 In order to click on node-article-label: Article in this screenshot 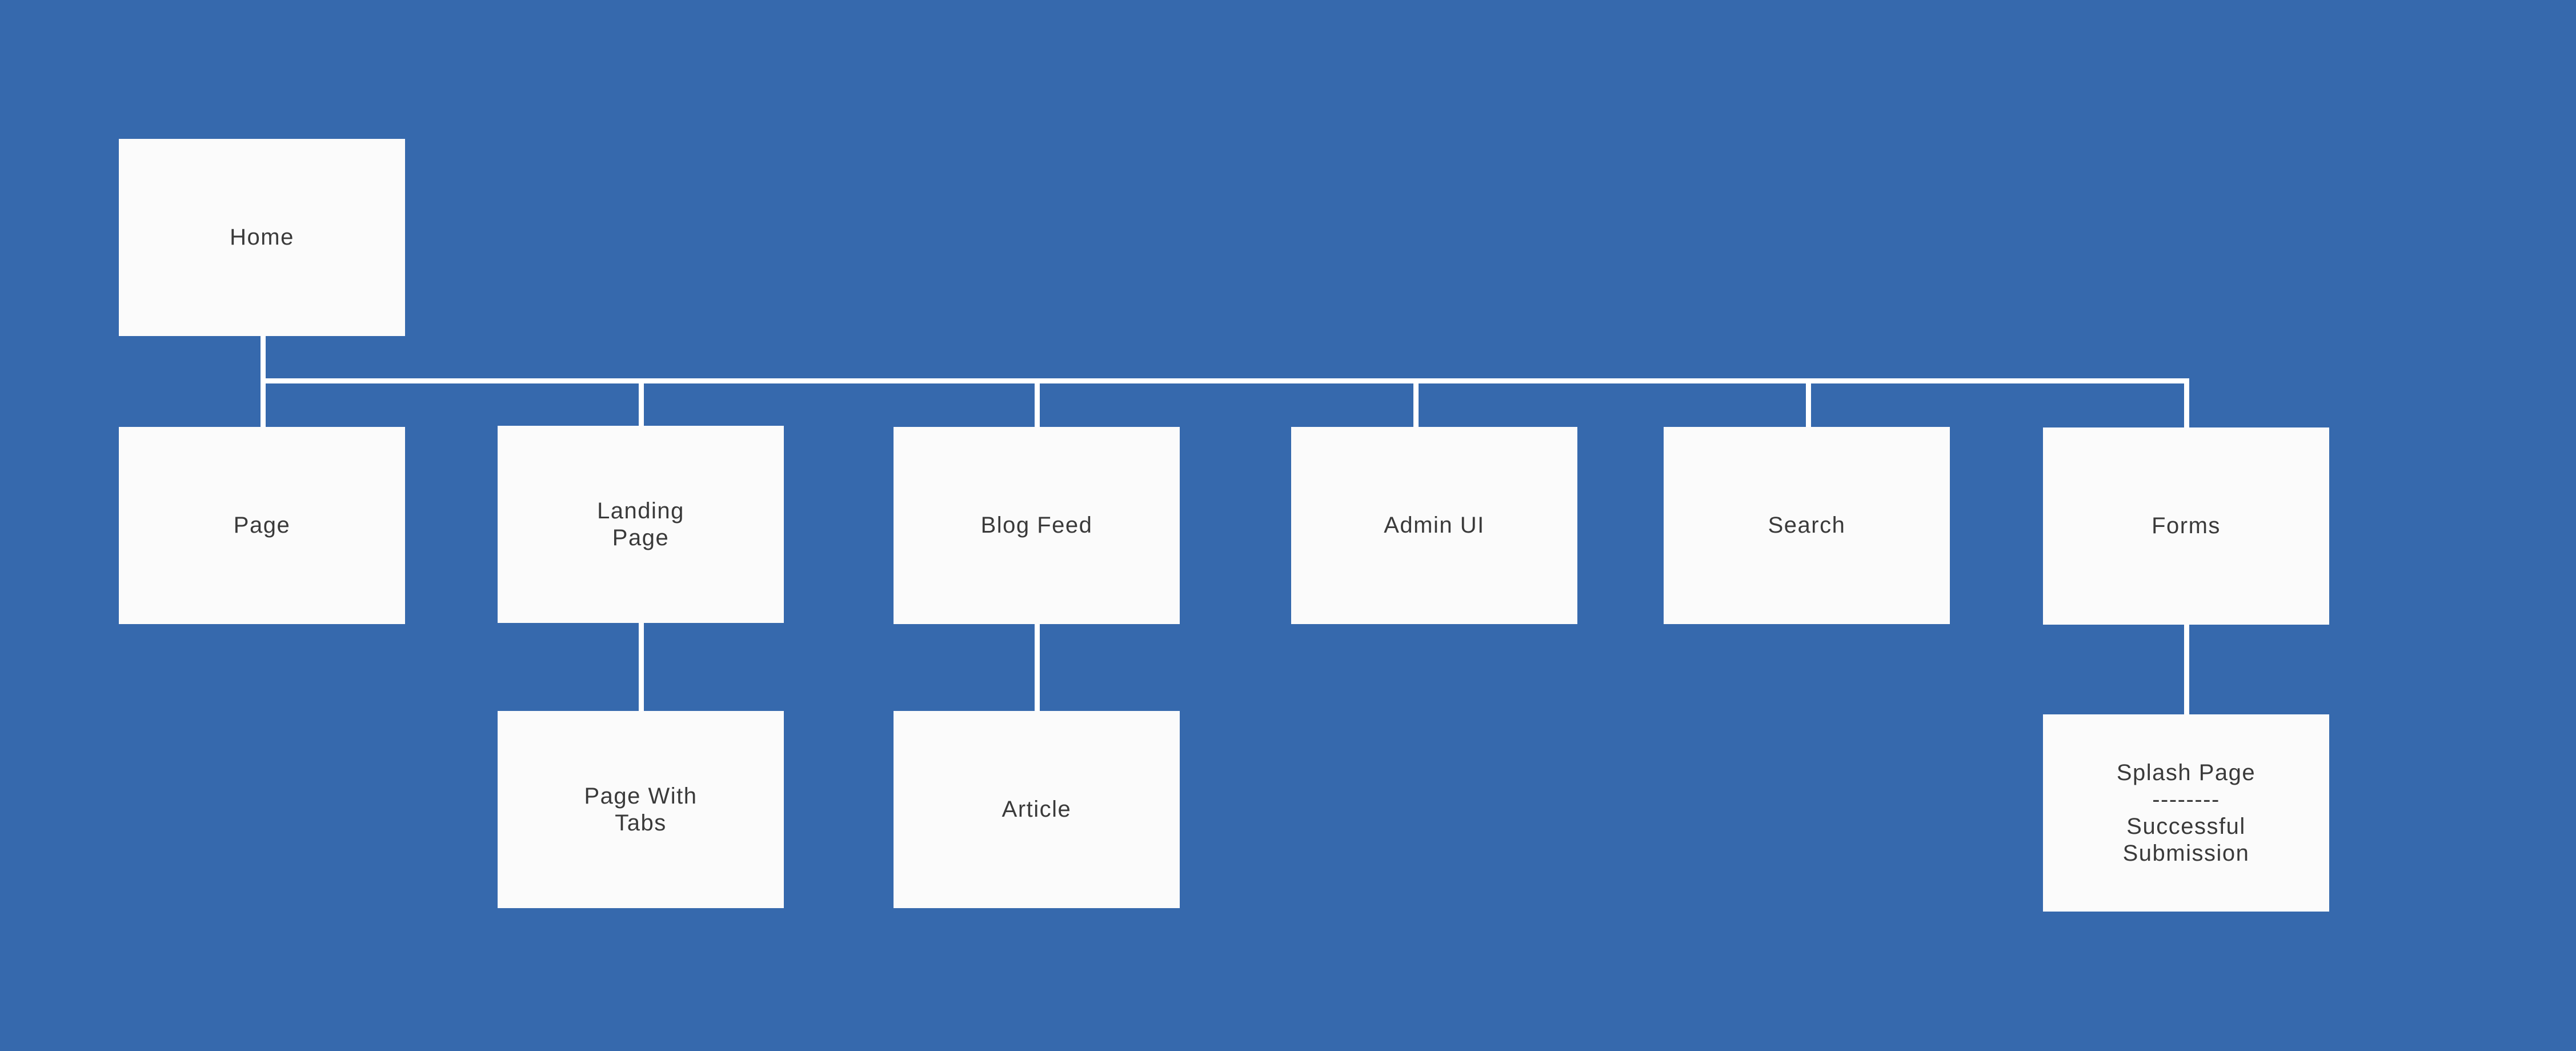, I will do `click(1036, 809)`.